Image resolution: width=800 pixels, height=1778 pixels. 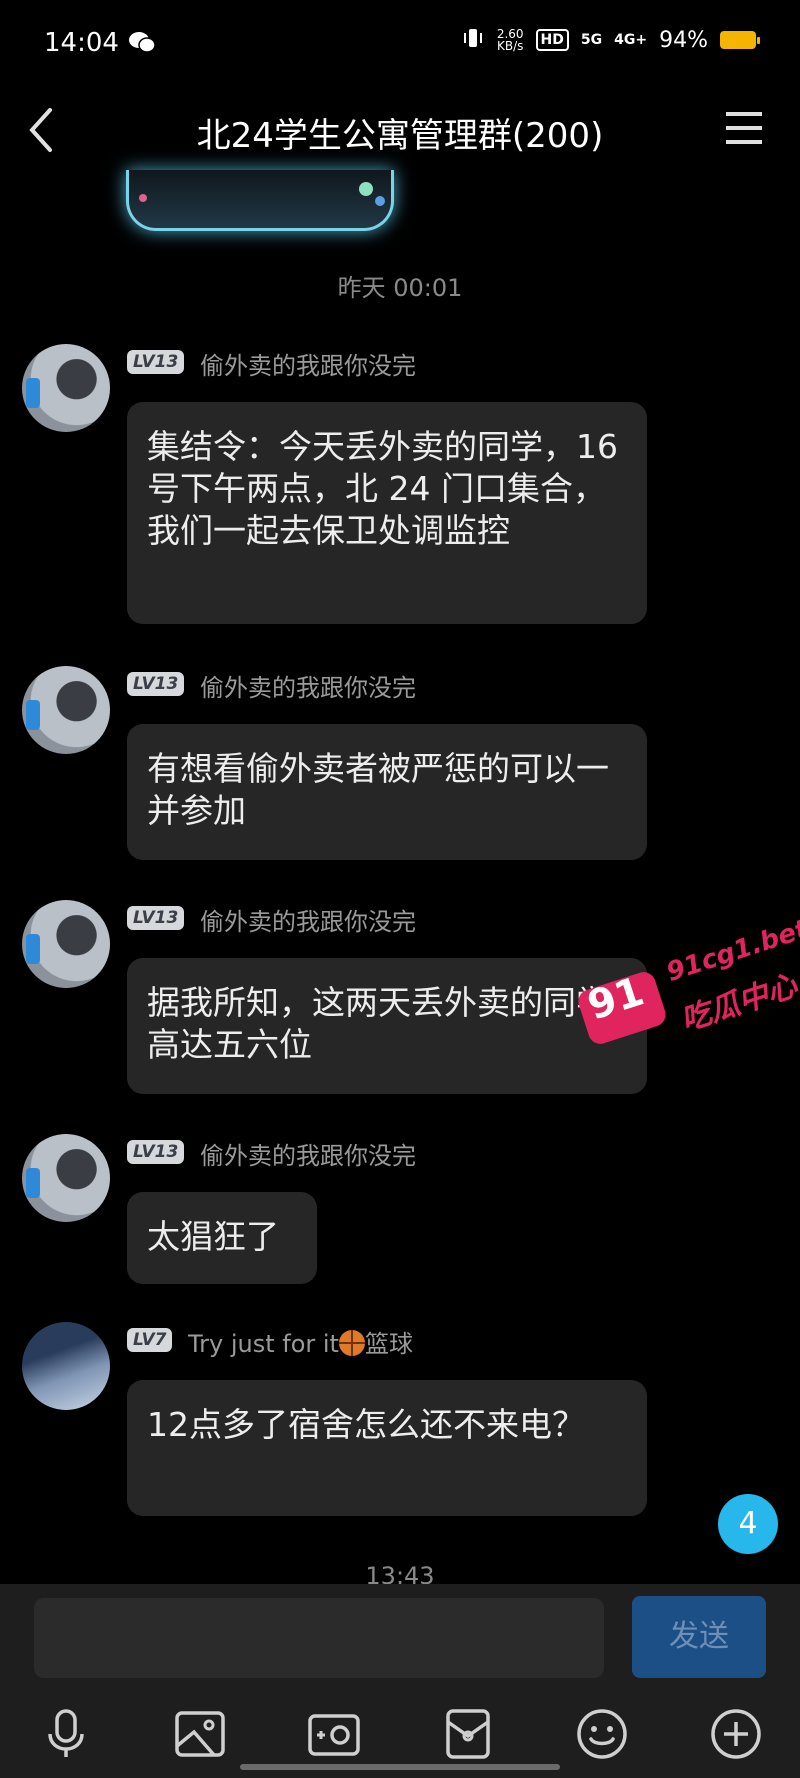 I want to click on group-title: 北24学生公寓管理群(200), so click(x=400, y=136).